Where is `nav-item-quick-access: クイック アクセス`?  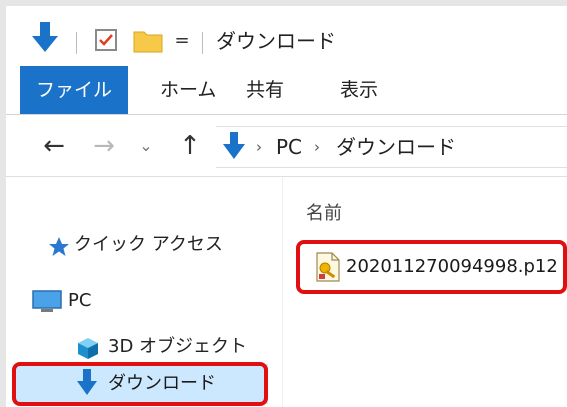
nav-item-quick-access: クイック アクセス is located at coordinates (163, 245).